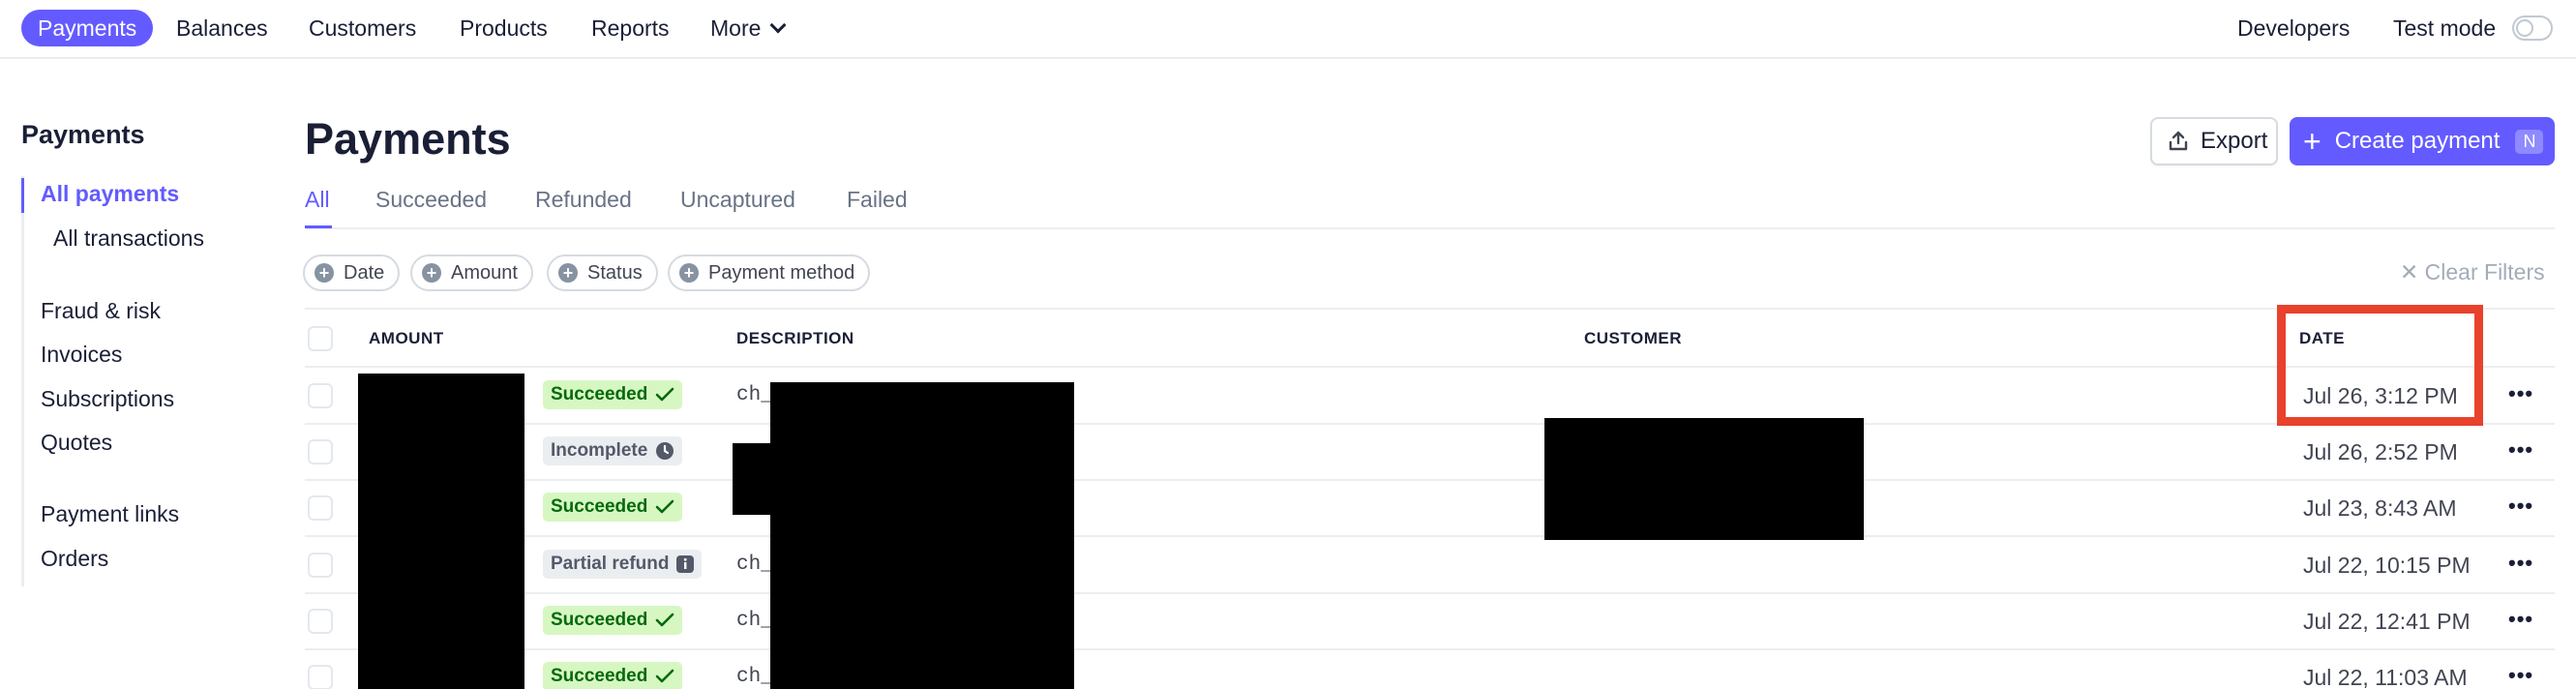  What do you see at coordinates (128, 238) in the screenshot?
I see `sidebar-item-all-transactions: All transactions` at bounding box center [128, 238].